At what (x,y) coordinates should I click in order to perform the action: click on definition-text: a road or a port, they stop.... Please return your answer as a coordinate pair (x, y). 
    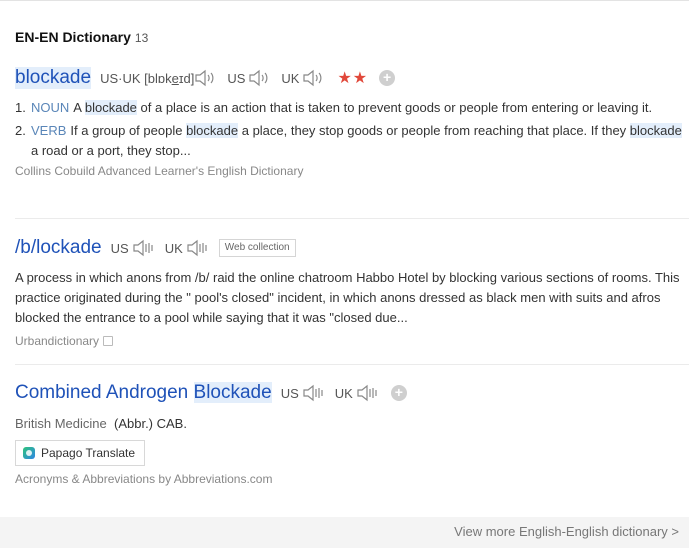
    Looking at the image, I should click on (111, 150).